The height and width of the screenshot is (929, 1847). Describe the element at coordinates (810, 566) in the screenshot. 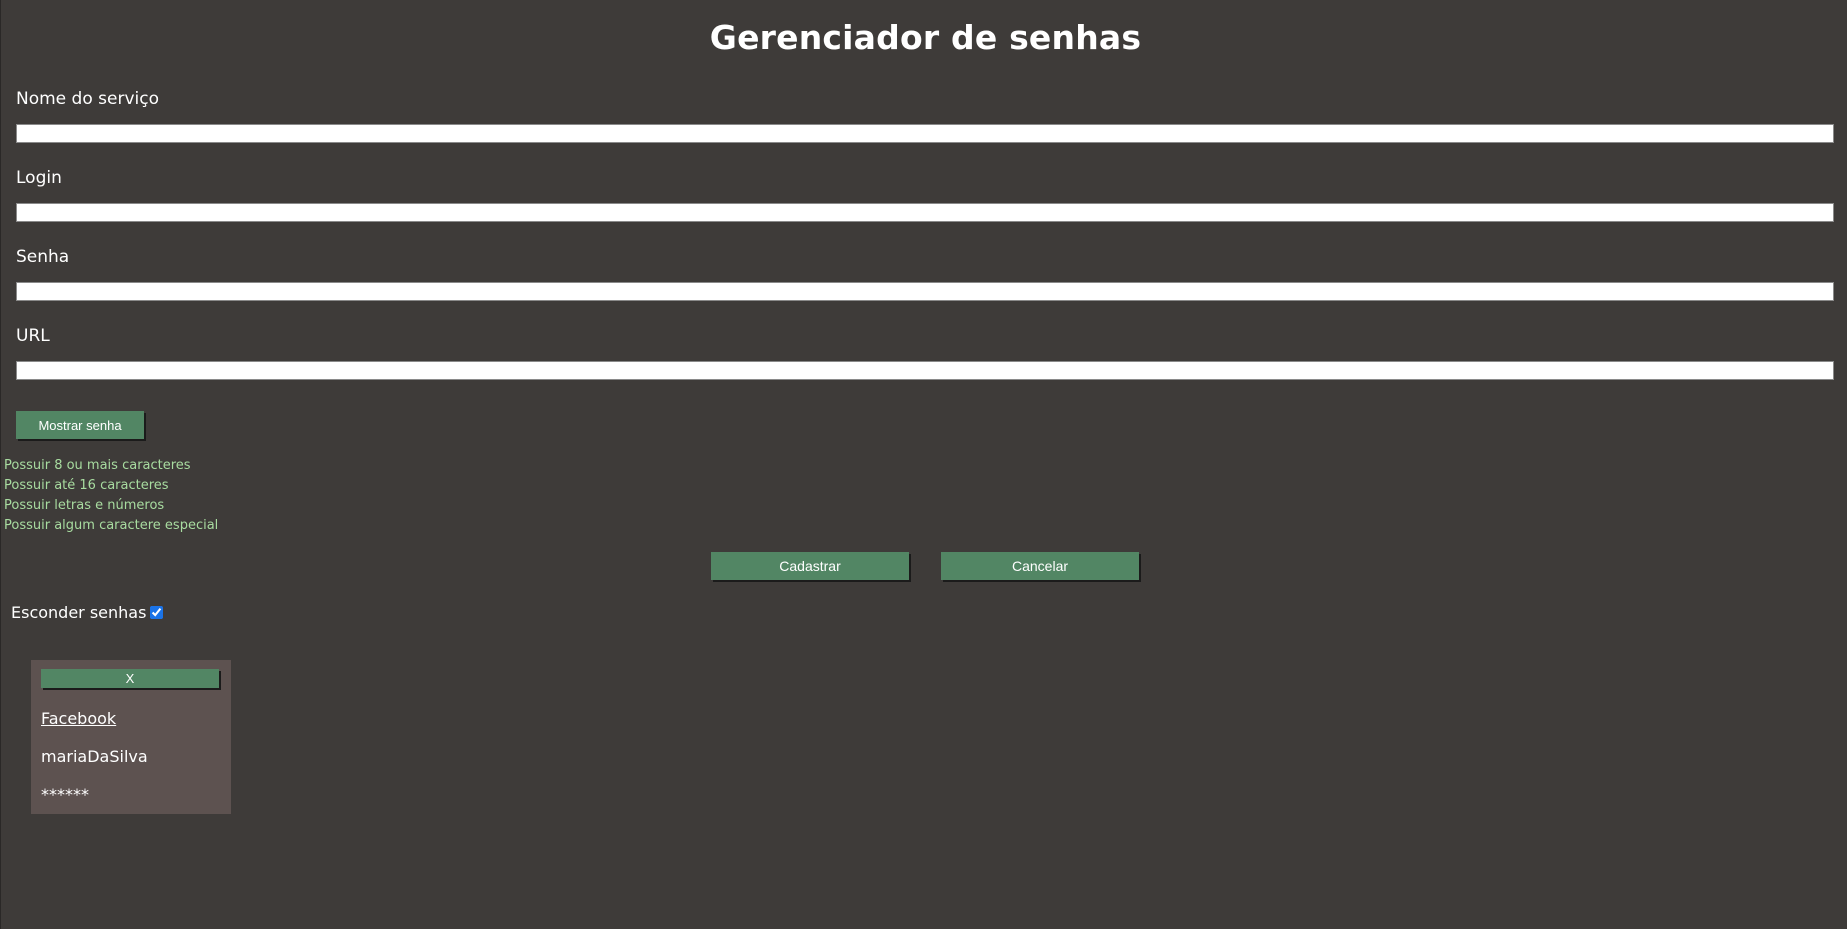

I see `register-button: Cadastrar` at that location.